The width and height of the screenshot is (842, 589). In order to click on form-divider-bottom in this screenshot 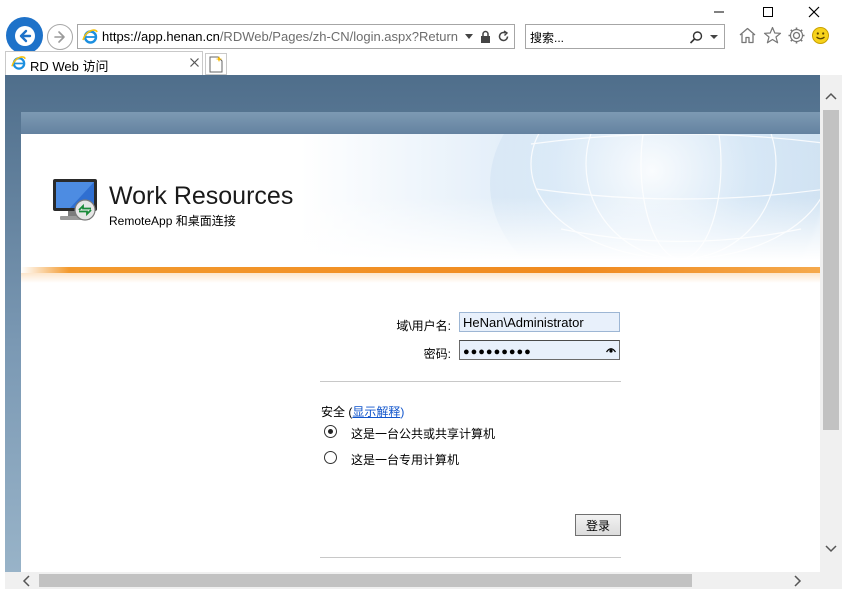, I will do `click(470, 557)`.